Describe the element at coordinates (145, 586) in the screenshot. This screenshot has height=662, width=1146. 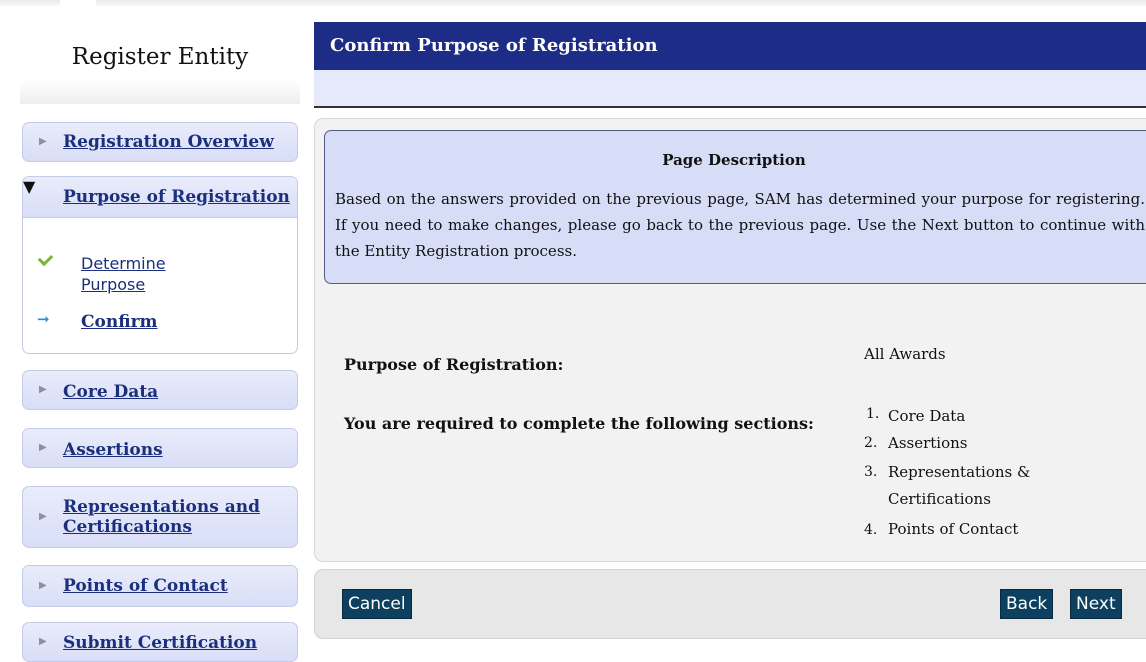
I see `sidebar-link-points-of-contact: Points of Contact` at that location.